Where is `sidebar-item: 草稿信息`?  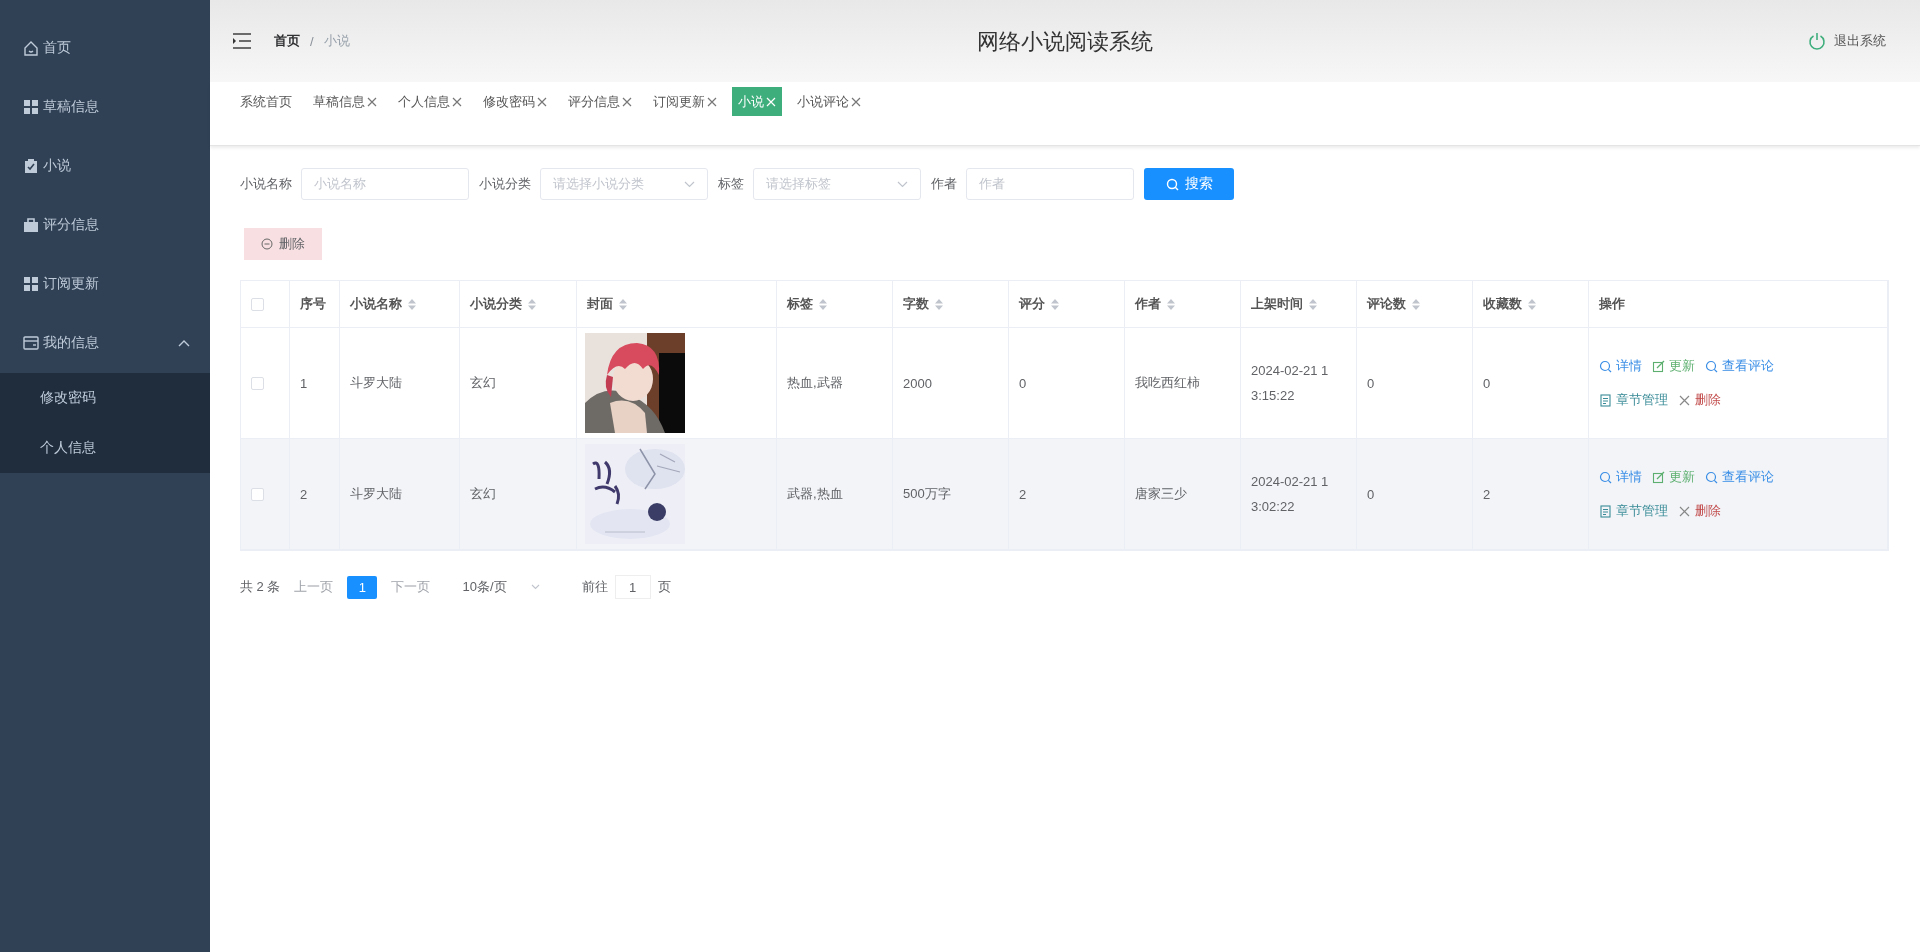 sidebar-item: 草稿信息 is located at coordinates (105, 107).